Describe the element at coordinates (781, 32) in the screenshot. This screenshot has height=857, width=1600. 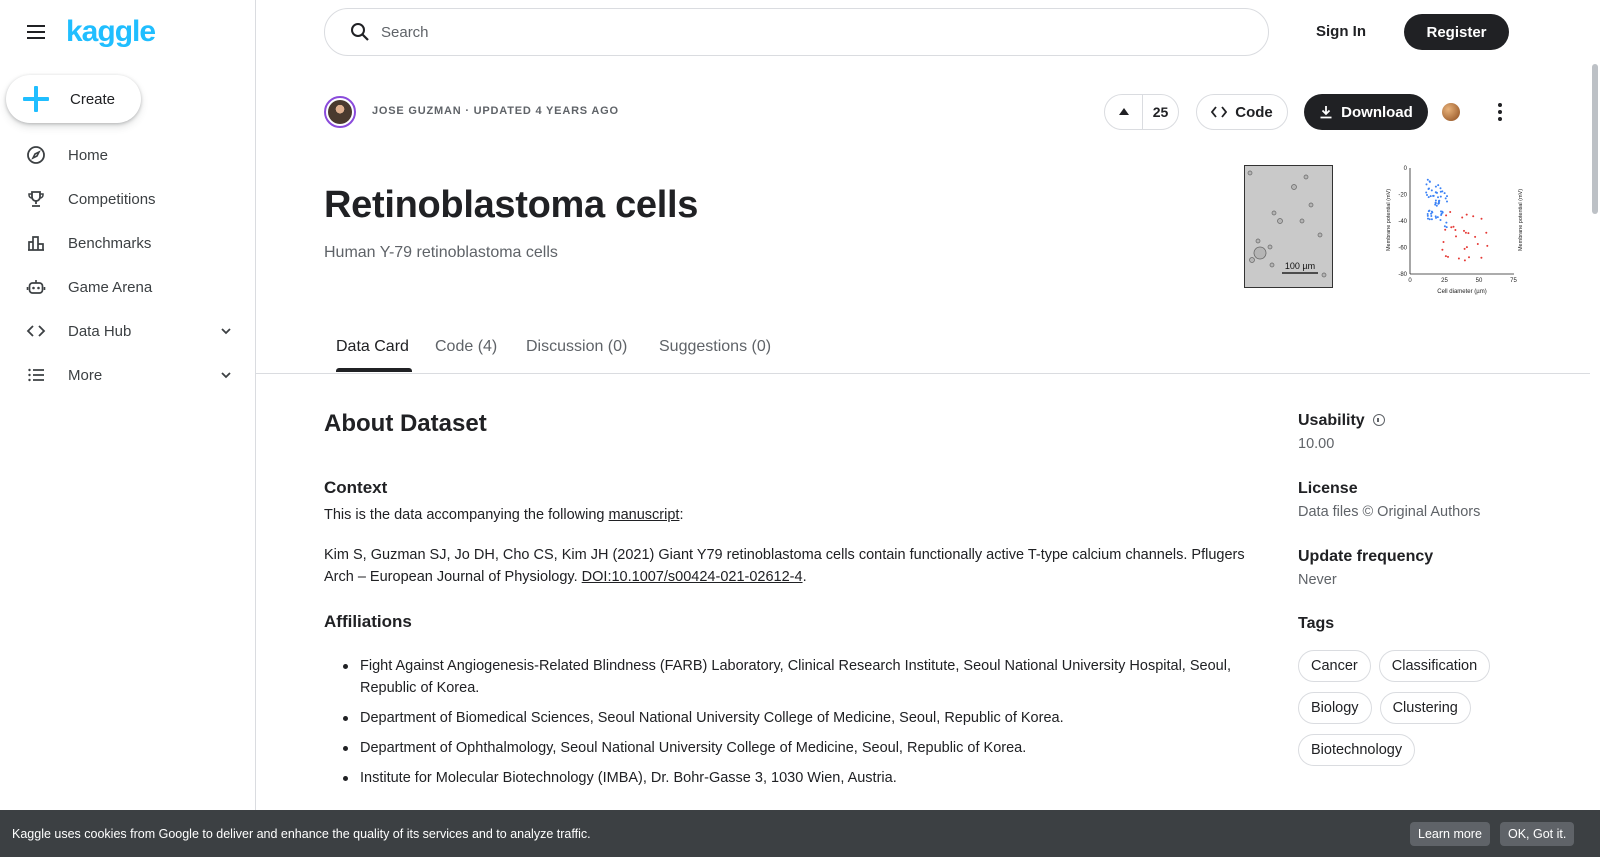
I see `search-input` at that location.